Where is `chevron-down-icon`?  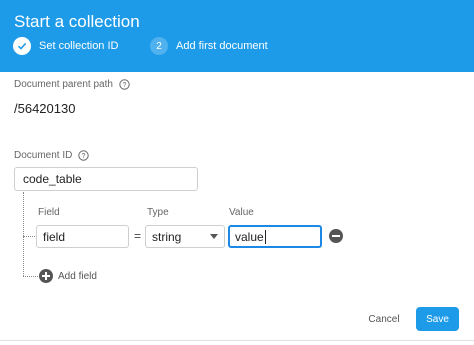 chevron-down-icon is located at coordinates (214, 236).